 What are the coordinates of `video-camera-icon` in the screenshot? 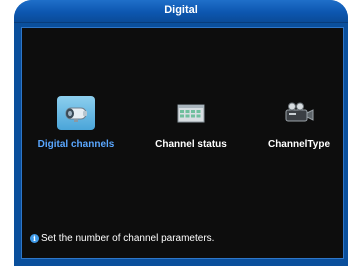 It's located at (299, 113).